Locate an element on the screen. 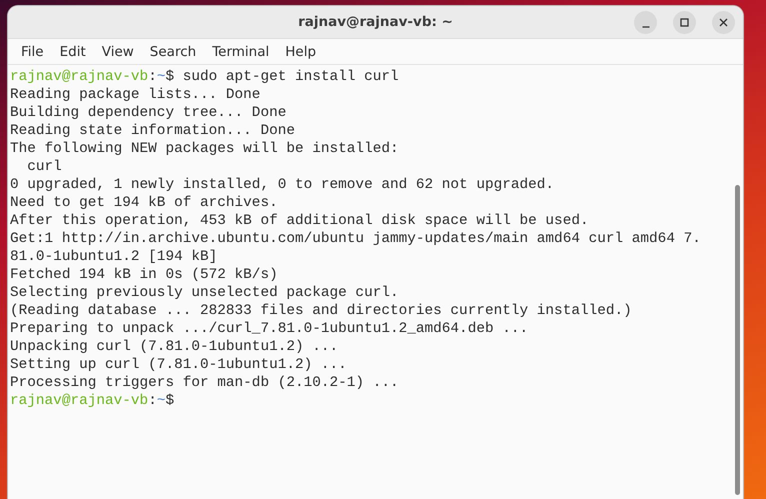 Image resolution: width=766 pixels, height=499 pixels. output-line: (Reading database ... 282833 files and directories currently installed.) is located at coordinates (321, 311).